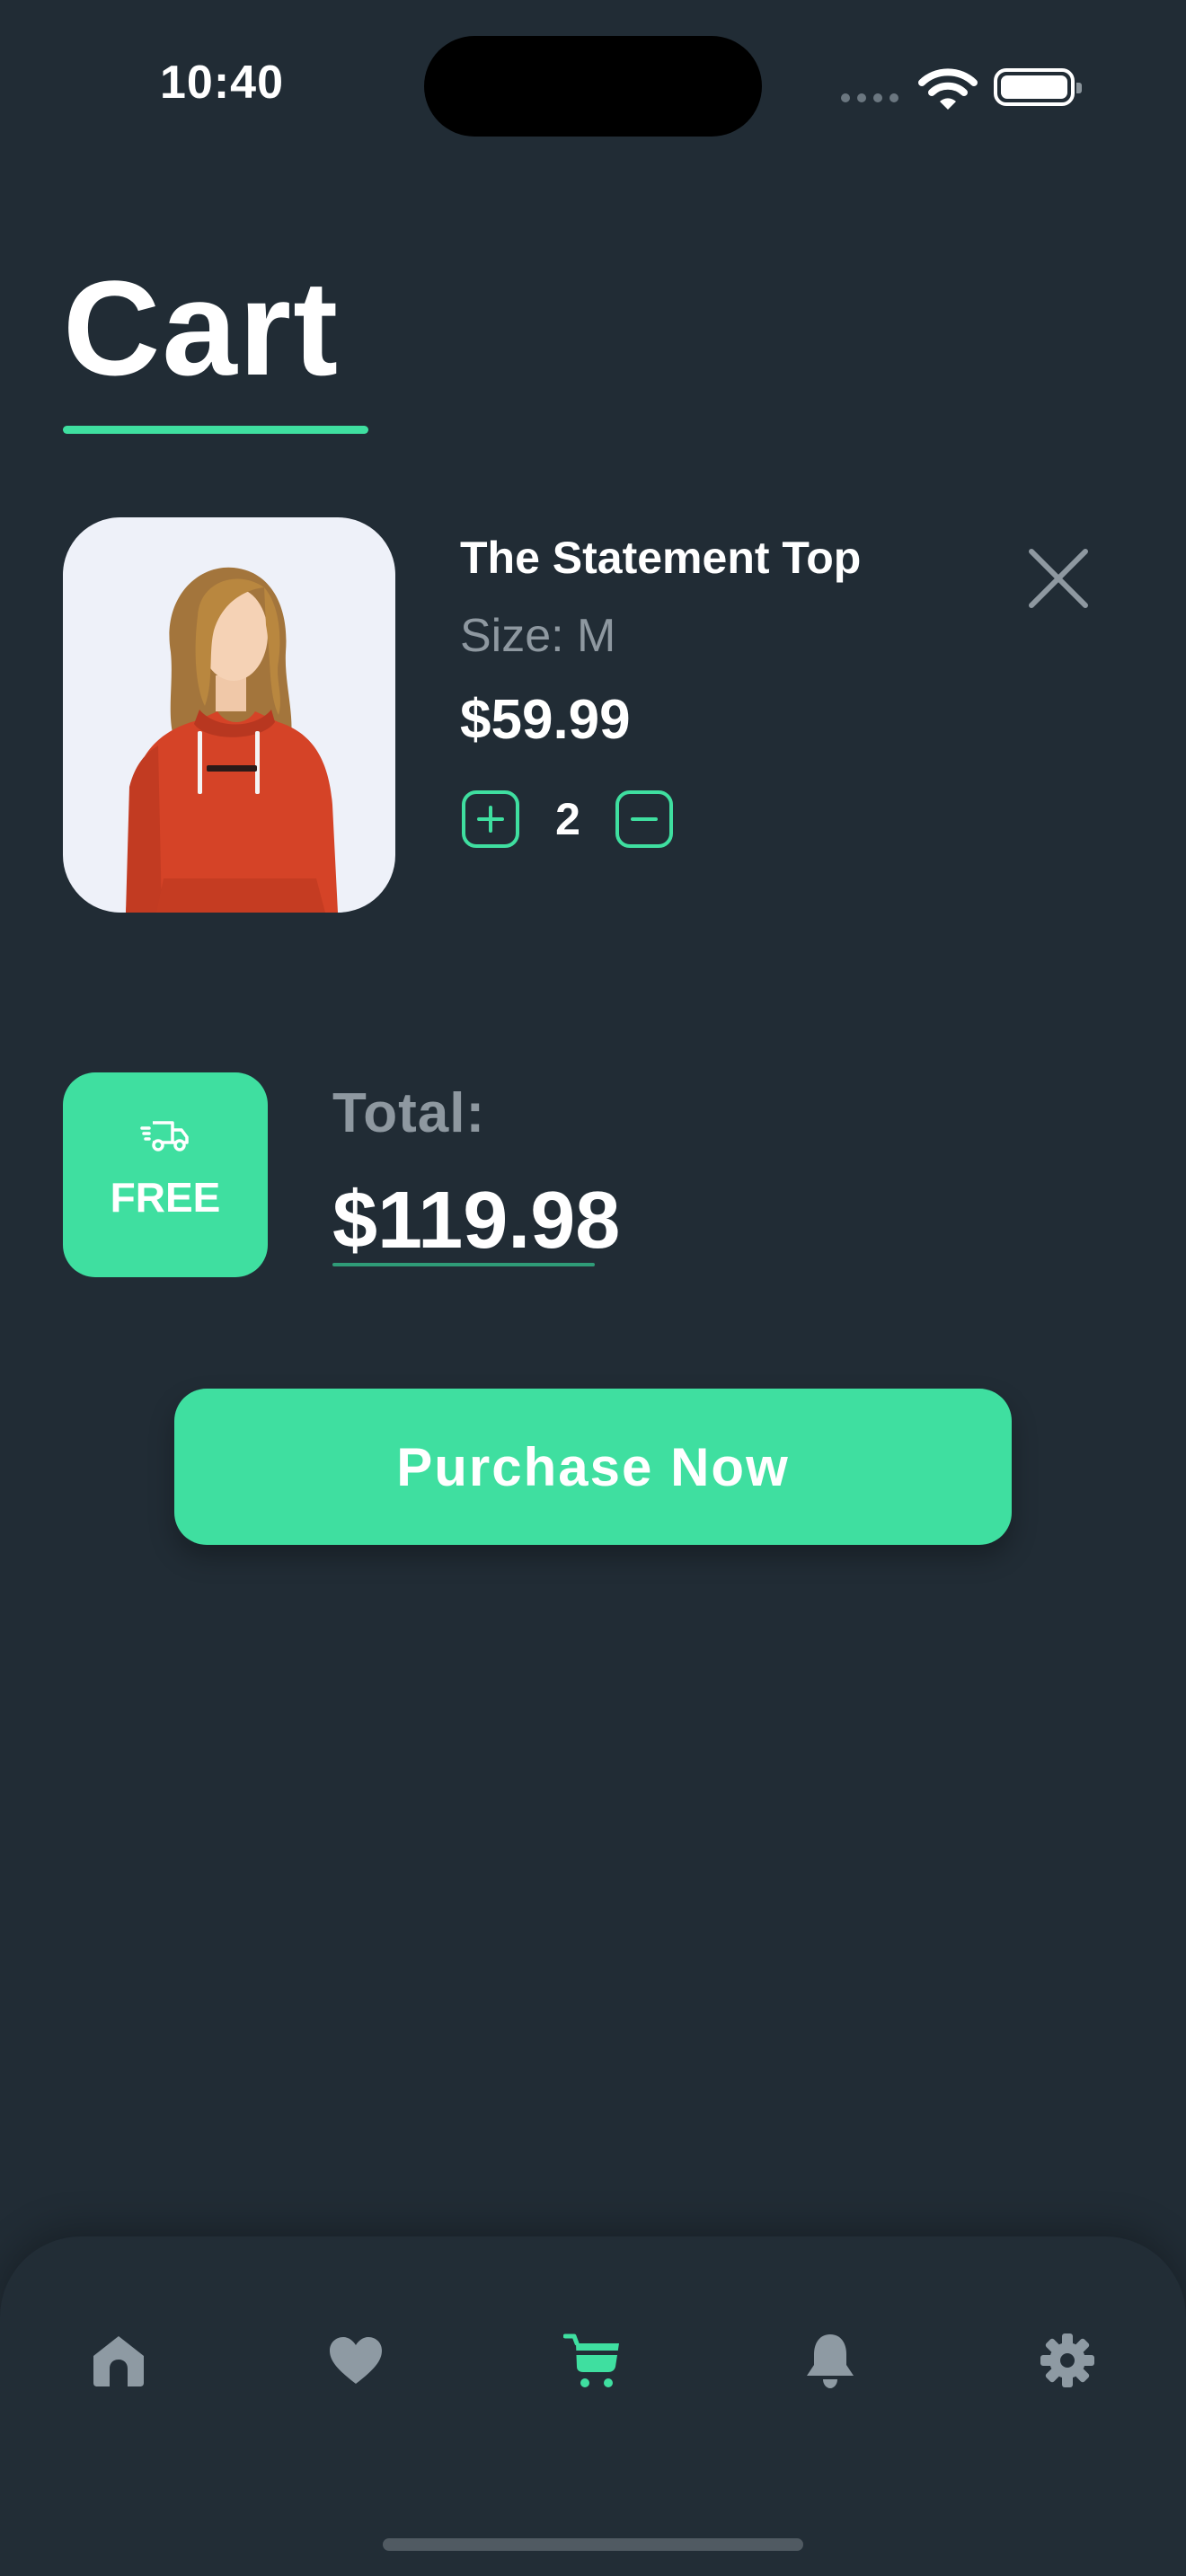  Describe the element at coordinates (593, 86) in the screenshot. I see `dynamic-island` at that location.